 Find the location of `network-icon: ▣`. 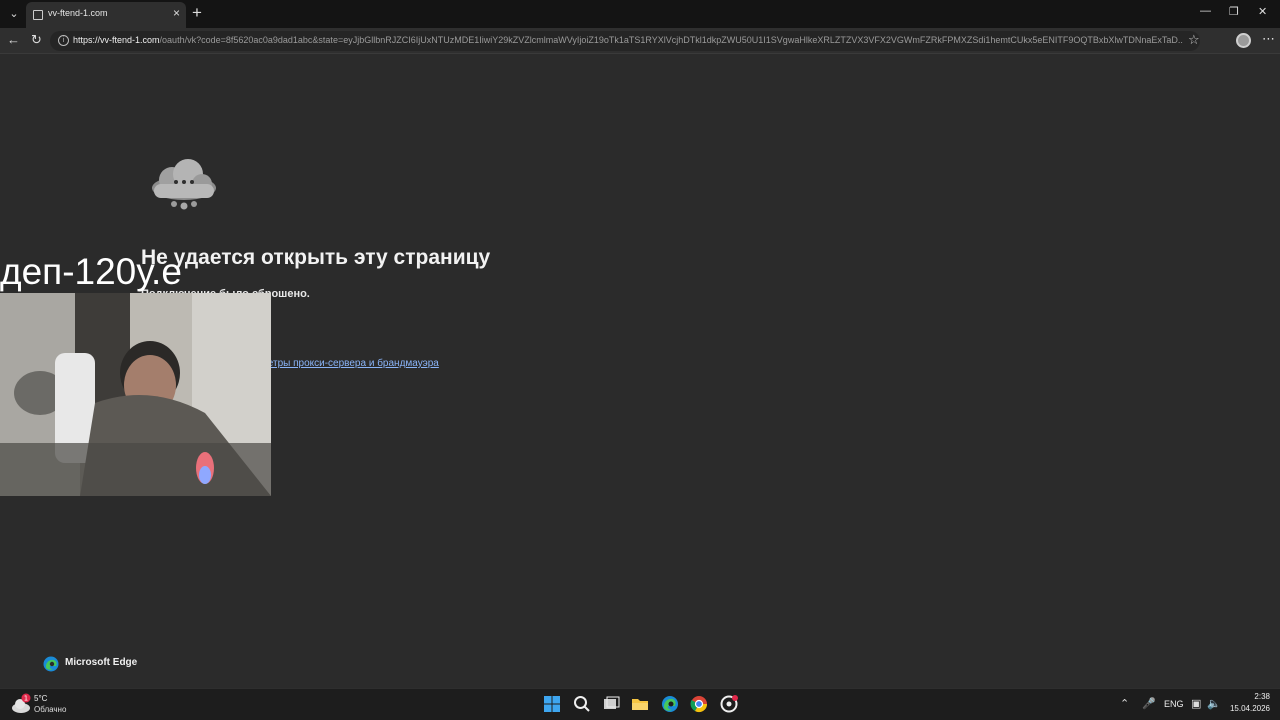

network-icon: ▣ is located at coordinates (1196, 703).